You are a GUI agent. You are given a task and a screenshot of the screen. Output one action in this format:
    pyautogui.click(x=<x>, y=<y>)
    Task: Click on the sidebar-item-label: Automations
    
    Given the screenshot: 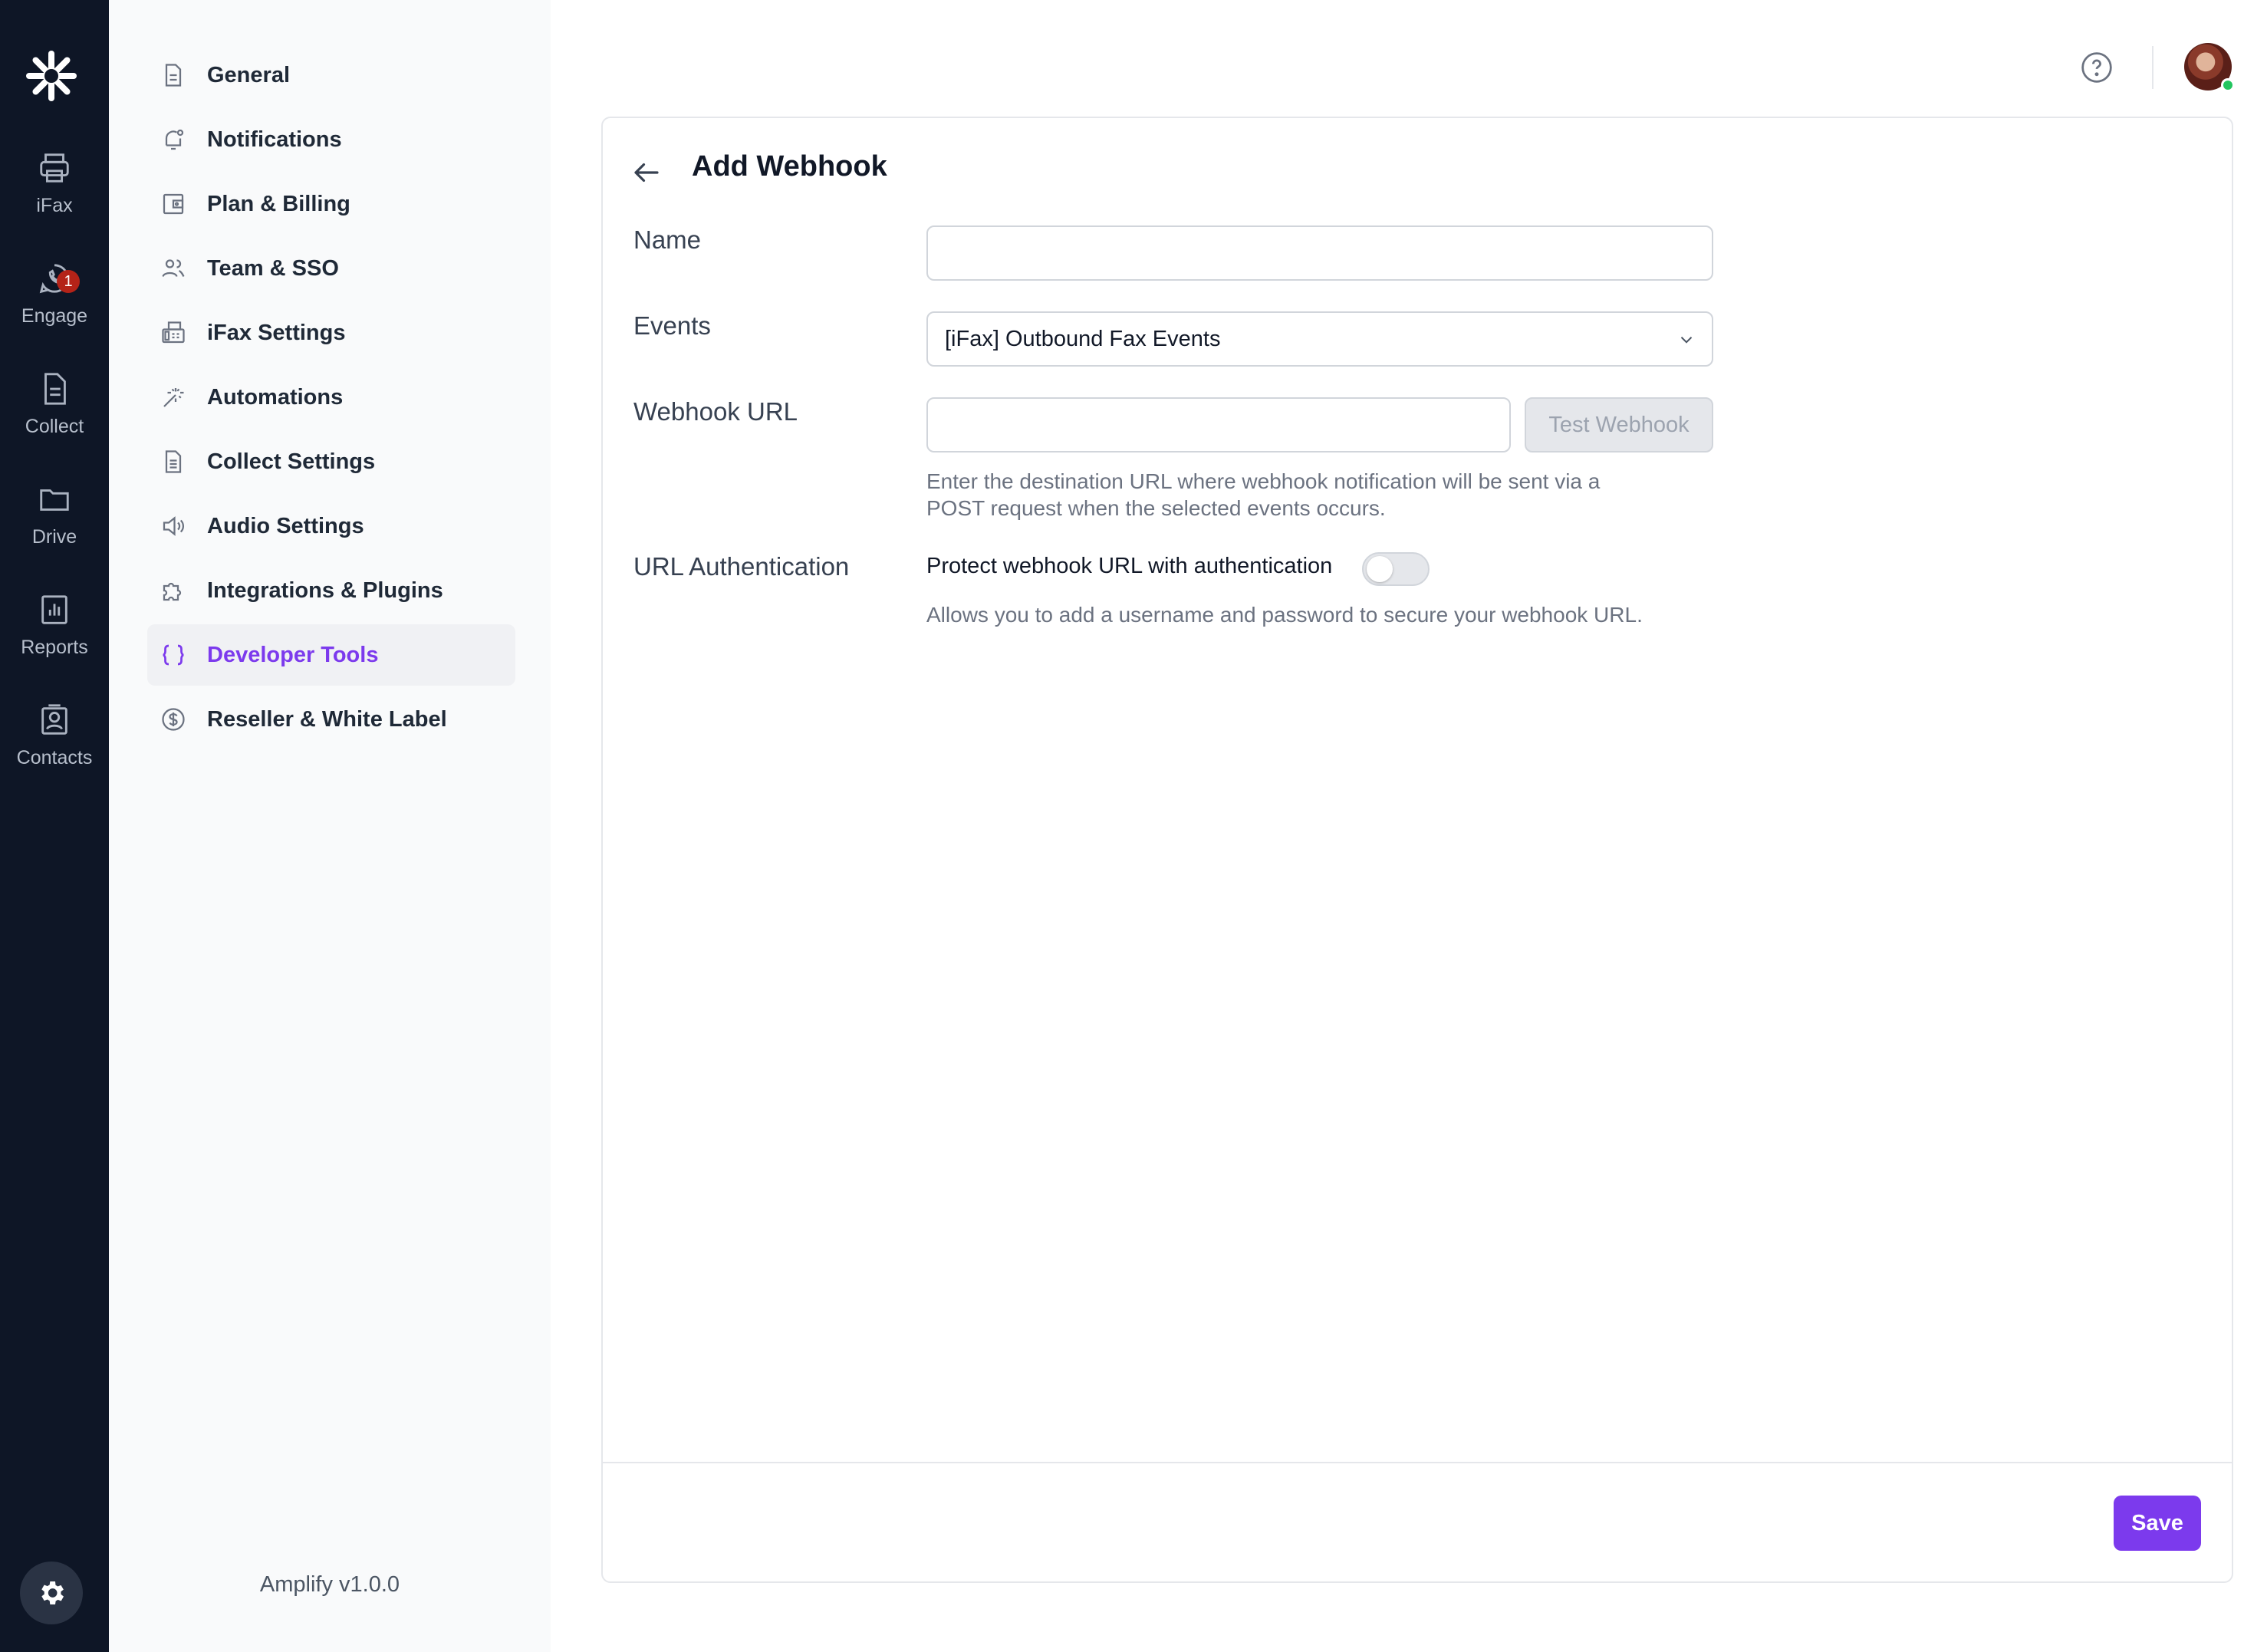 What is the action you would take?
    pyautogui.click(x=275, y=397)
    